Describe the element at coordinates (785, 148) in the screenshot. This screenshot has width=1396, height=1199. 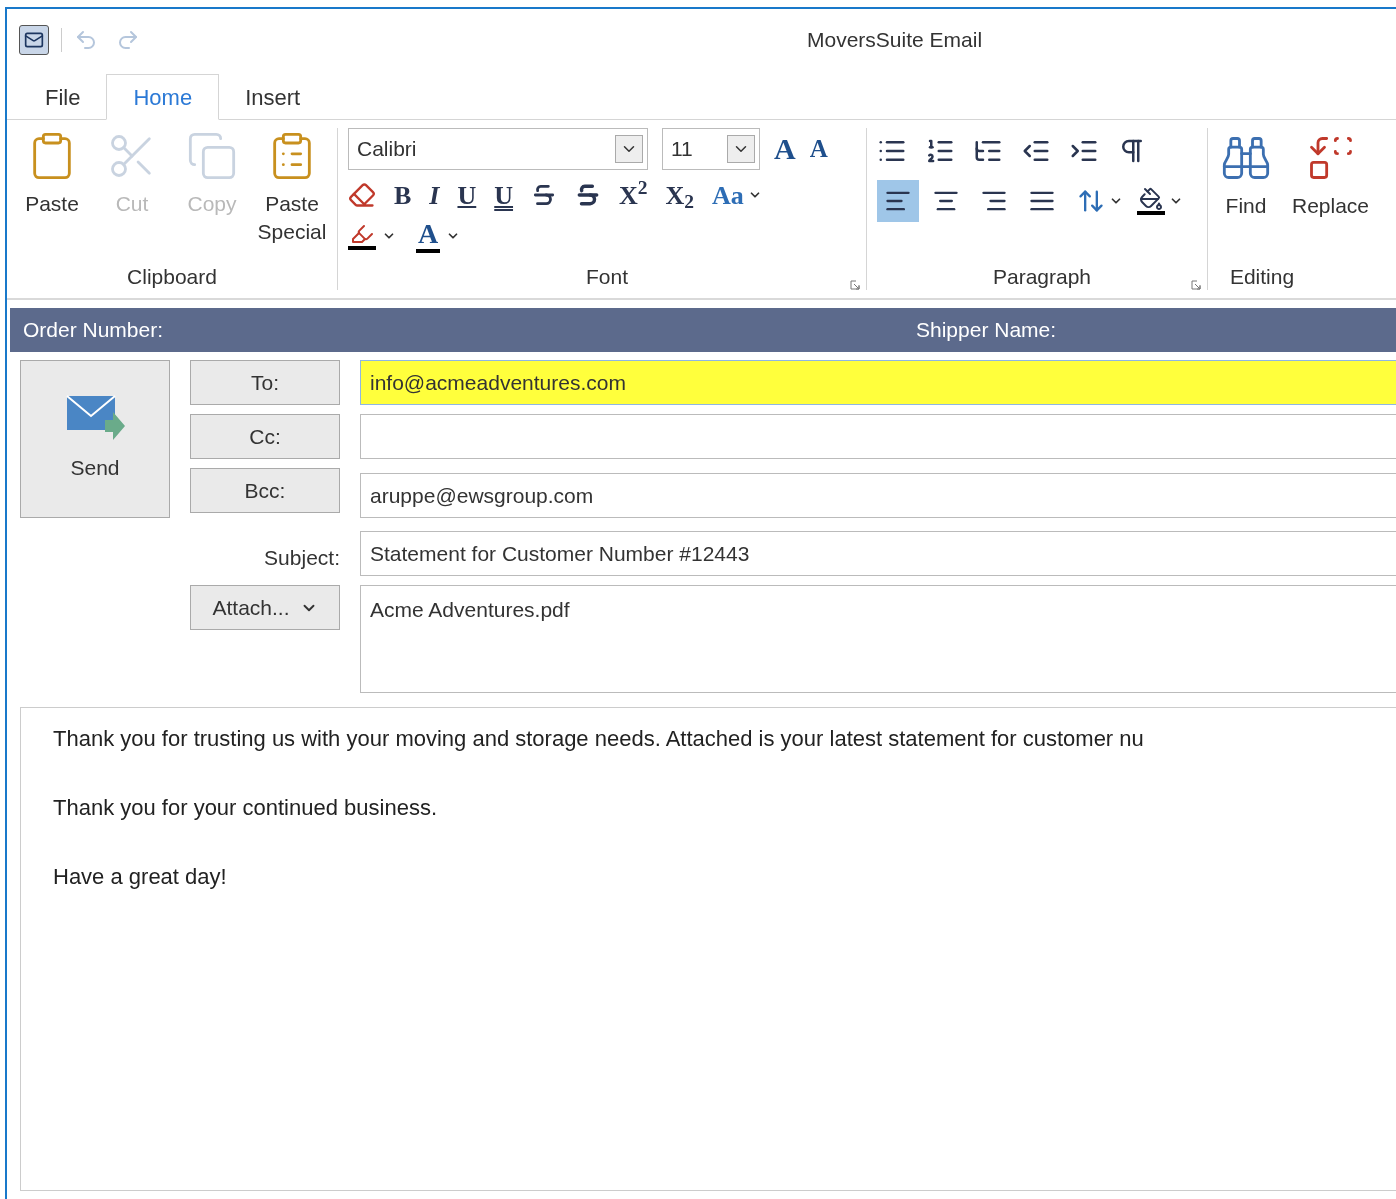
I see `grow-font-button: A` at that location.